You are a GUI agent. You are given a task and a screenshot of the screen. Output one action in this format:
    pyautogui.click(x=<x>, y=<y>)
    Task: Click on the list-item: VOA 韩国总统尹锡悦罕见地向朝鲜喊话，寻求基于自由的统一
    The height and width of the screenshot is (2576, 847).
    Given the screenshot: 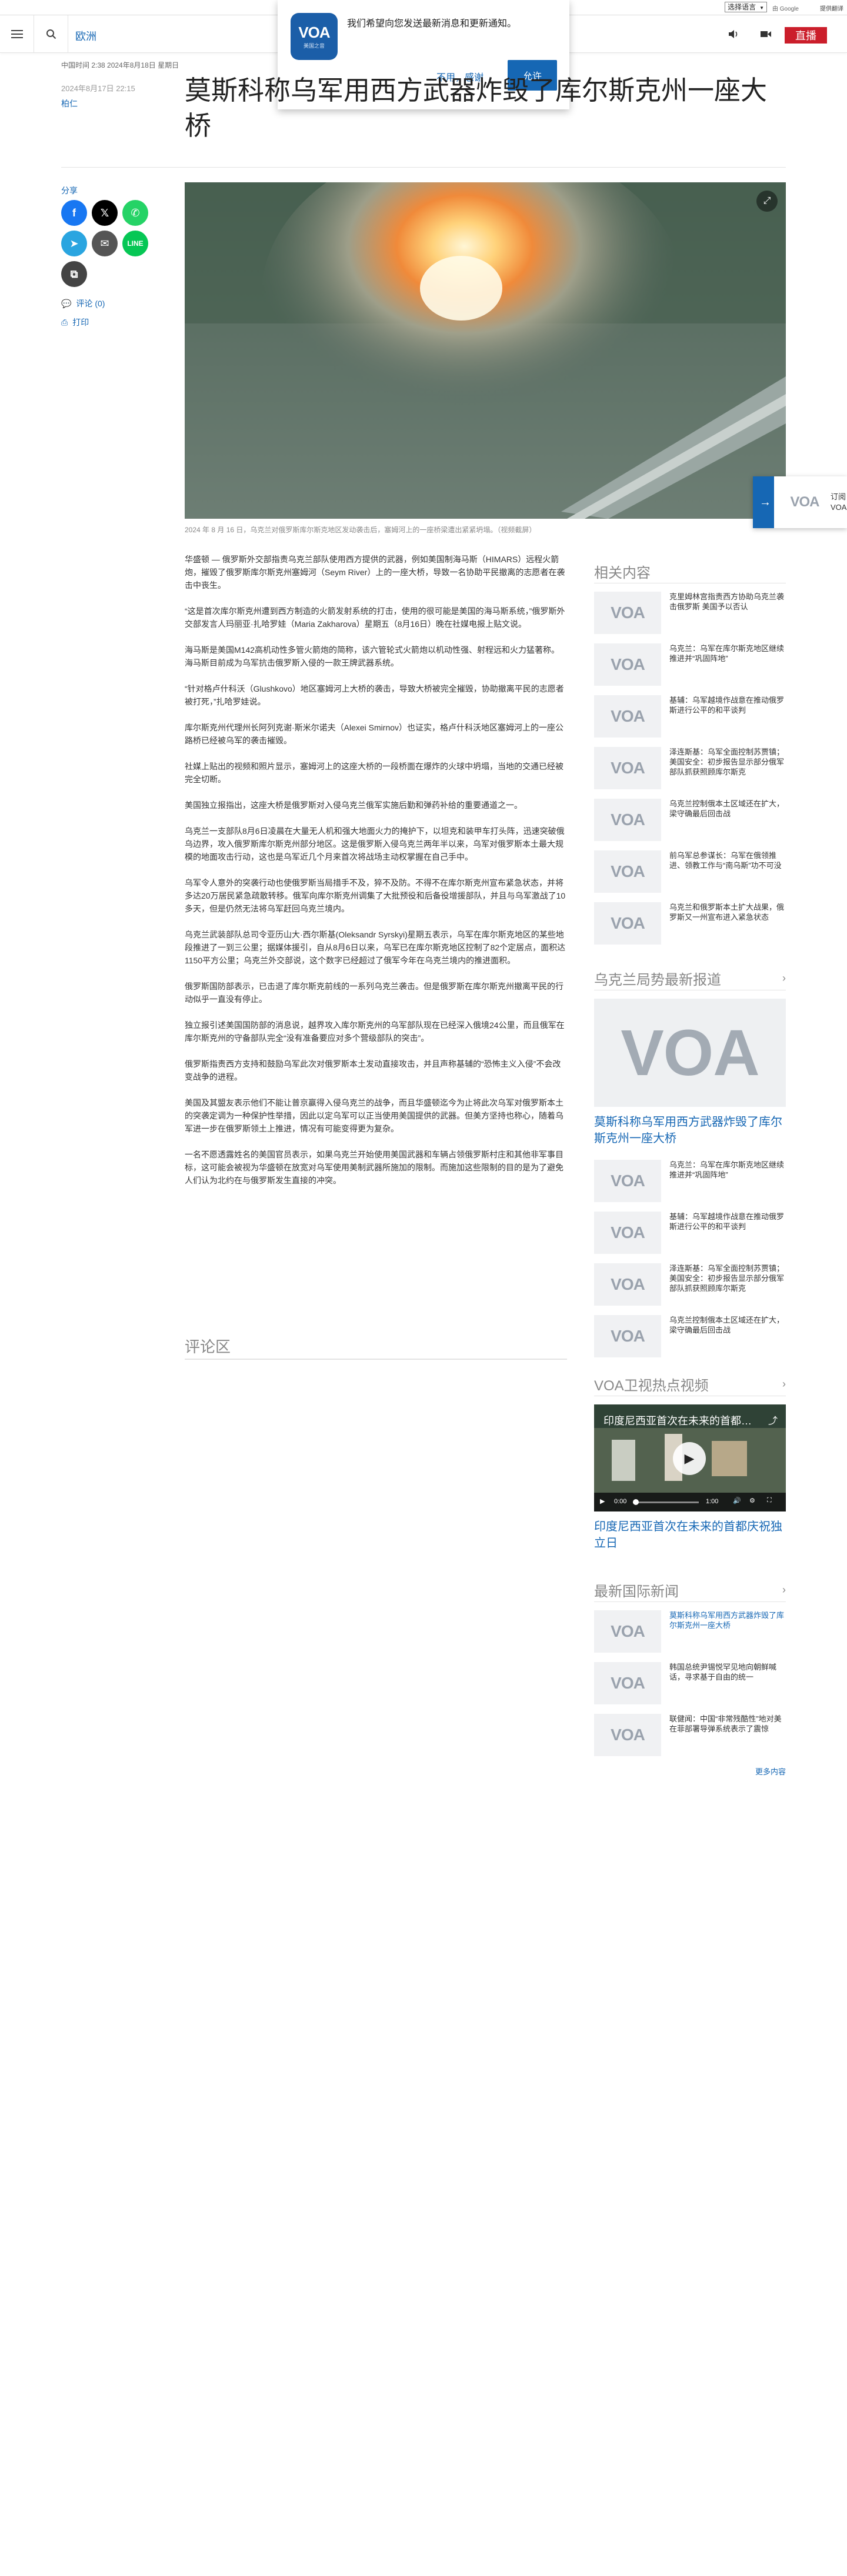 What is the action you would take?
    pyautogui.click(x=690, y=1683)
    